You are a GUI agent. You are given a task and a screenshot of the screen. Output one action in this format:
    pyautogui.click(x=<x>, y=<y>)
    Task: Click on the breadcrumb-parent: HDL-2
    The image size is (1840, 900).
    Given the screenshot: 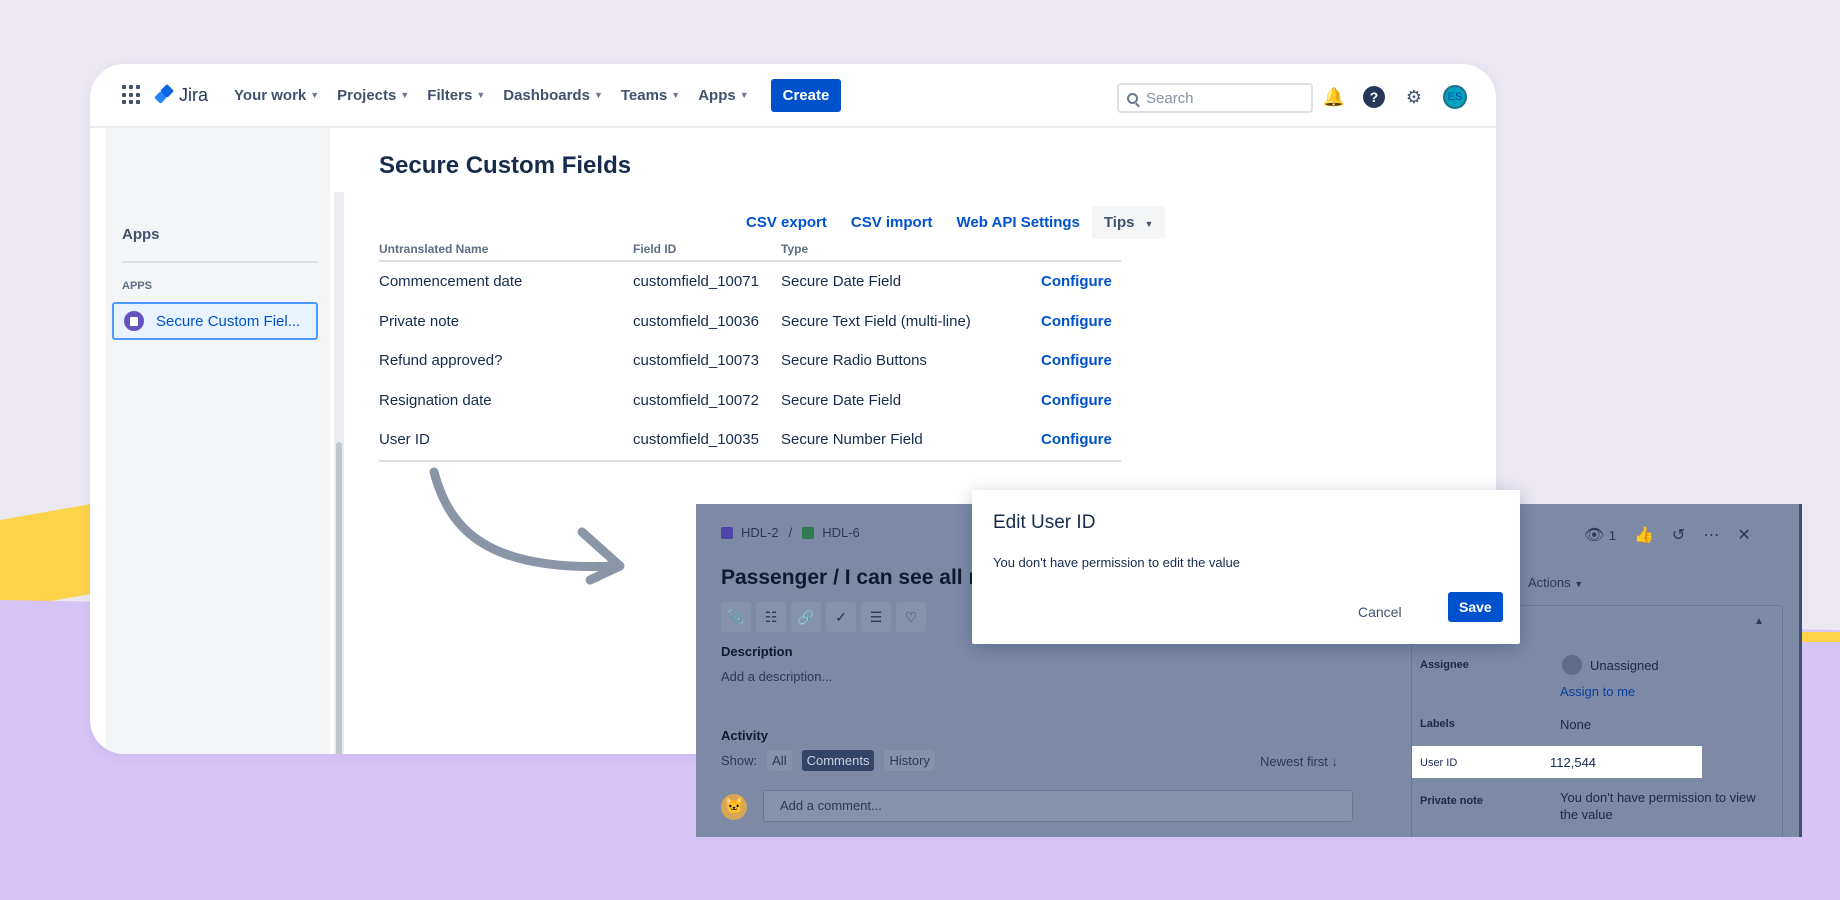 What is the action you would take?
    pyautogui.click(x=760, y=532)
    